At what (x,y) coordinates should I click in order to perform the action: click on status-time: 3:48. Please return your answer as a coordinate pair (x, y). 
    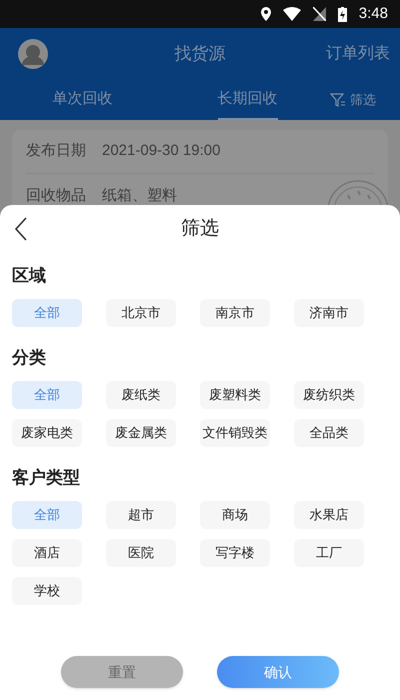
    Looking at the image, I should click on (373, 14).